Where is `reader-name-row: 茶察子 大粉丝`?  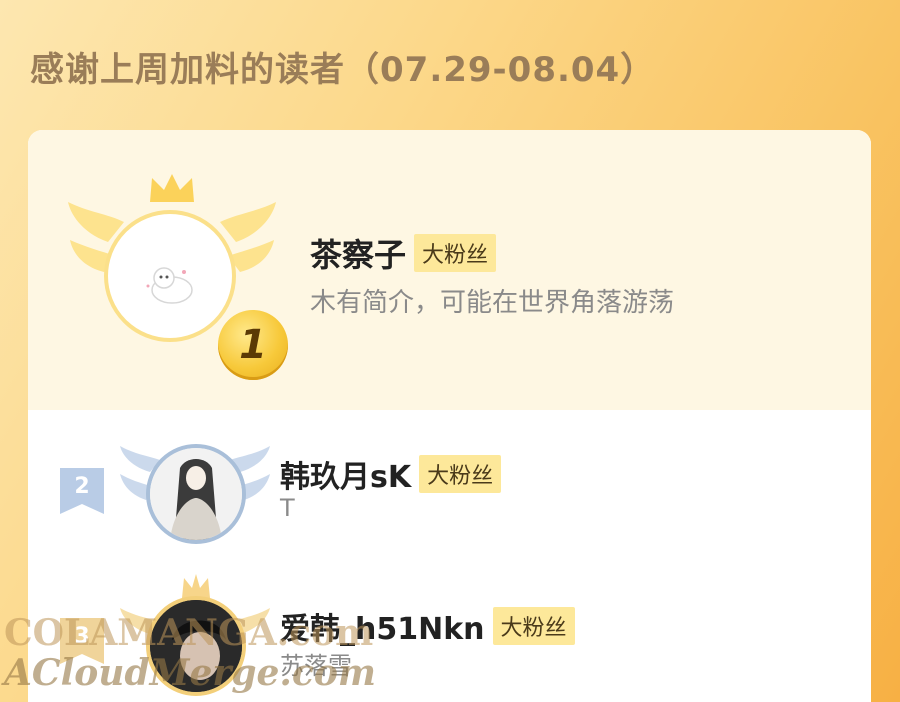
reader-name-row: 茶察子 大粉丝 is located at coordinates (403, 253).